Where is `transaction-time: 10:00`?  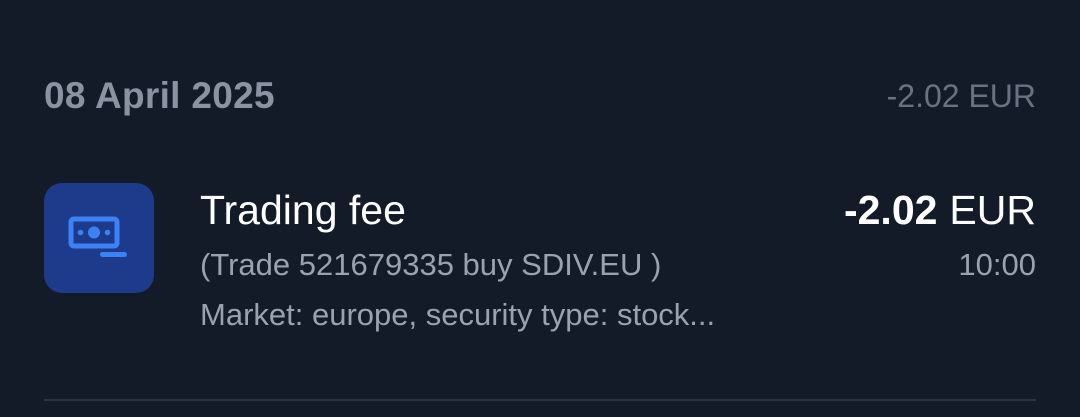
transaction-time: 10:00 is located at coordinates (997, 264).